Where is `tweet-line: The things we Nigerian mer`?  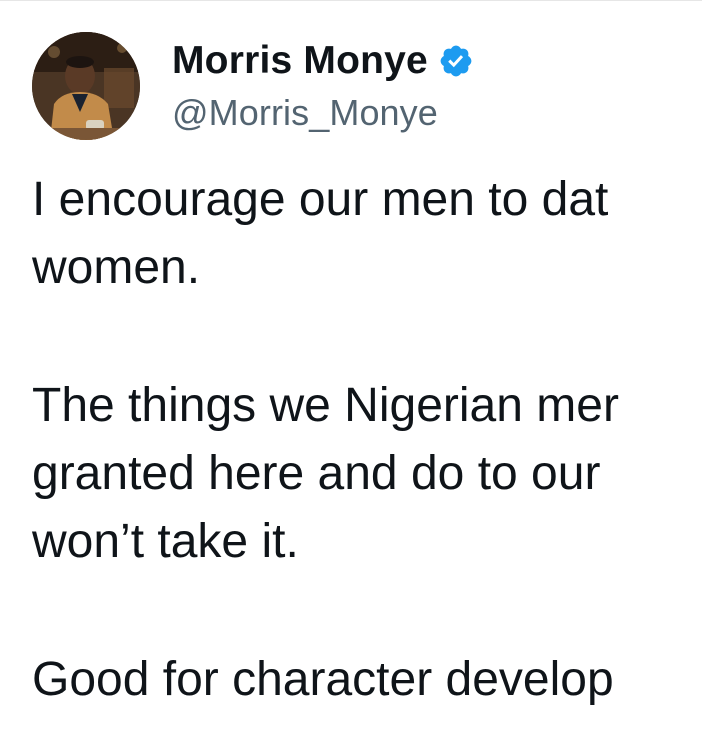 tweet-line: The things we Nigerian mer is located at coordinates (325, 405).